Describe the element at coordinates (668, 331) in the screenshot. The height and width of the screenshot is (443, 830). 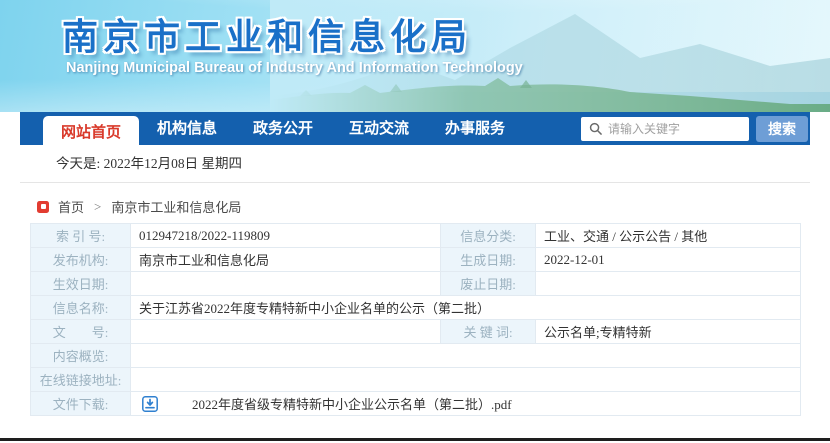
I see `keywords-value: 公示名单;专精特新` at that location.